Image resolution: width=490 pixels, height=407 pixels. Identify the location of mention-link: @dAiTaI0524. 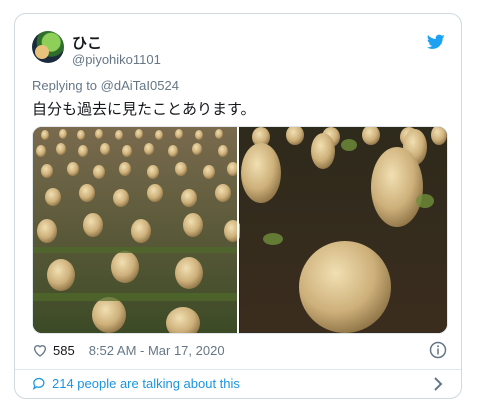
(140, 85).